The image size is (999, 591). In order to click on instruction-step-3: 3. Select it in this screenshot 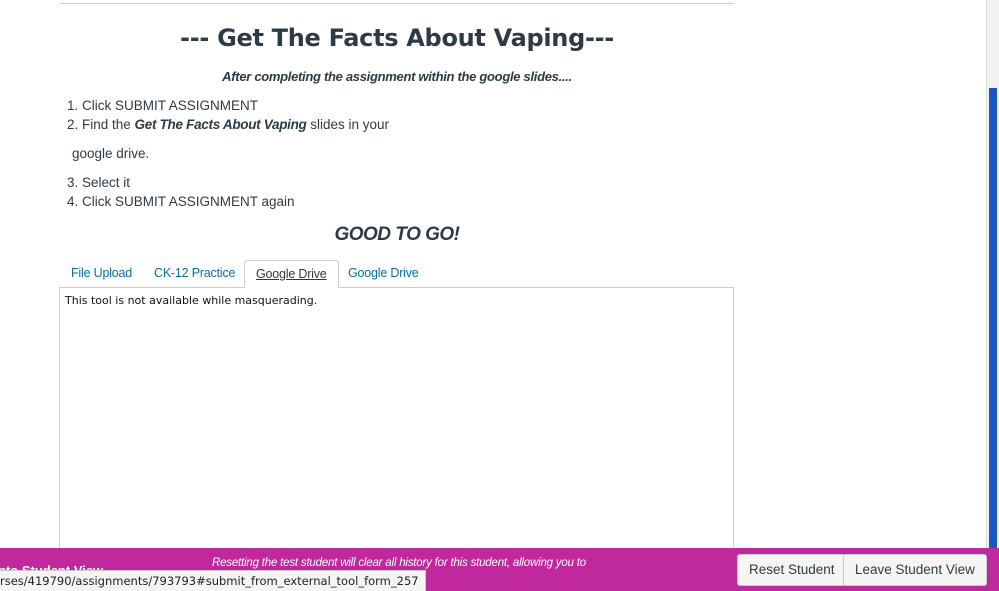, I will do `click(99, 182)`.